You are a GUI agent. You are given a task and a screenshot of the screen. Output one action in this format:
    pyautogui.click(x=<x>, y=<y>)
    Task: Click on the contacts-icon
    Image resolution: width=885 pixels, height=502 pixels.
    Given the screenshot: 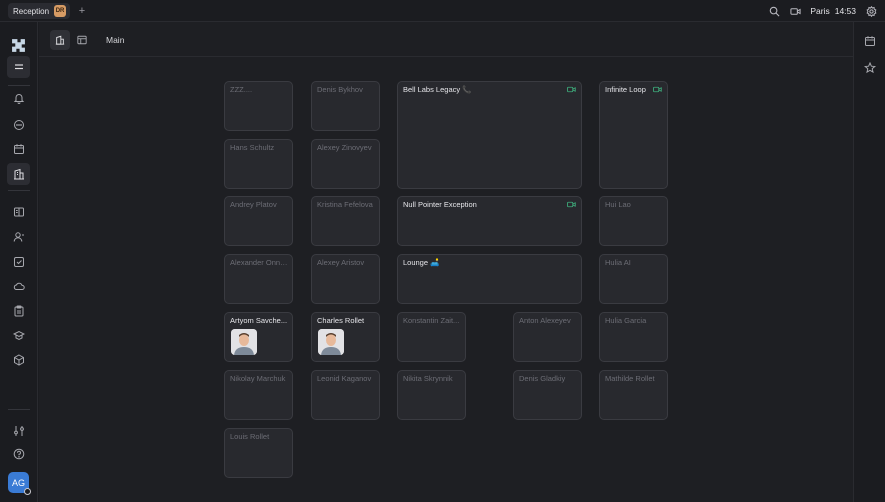 What is the action you would take?
    pyautogui.click(x=18, y=237)
    